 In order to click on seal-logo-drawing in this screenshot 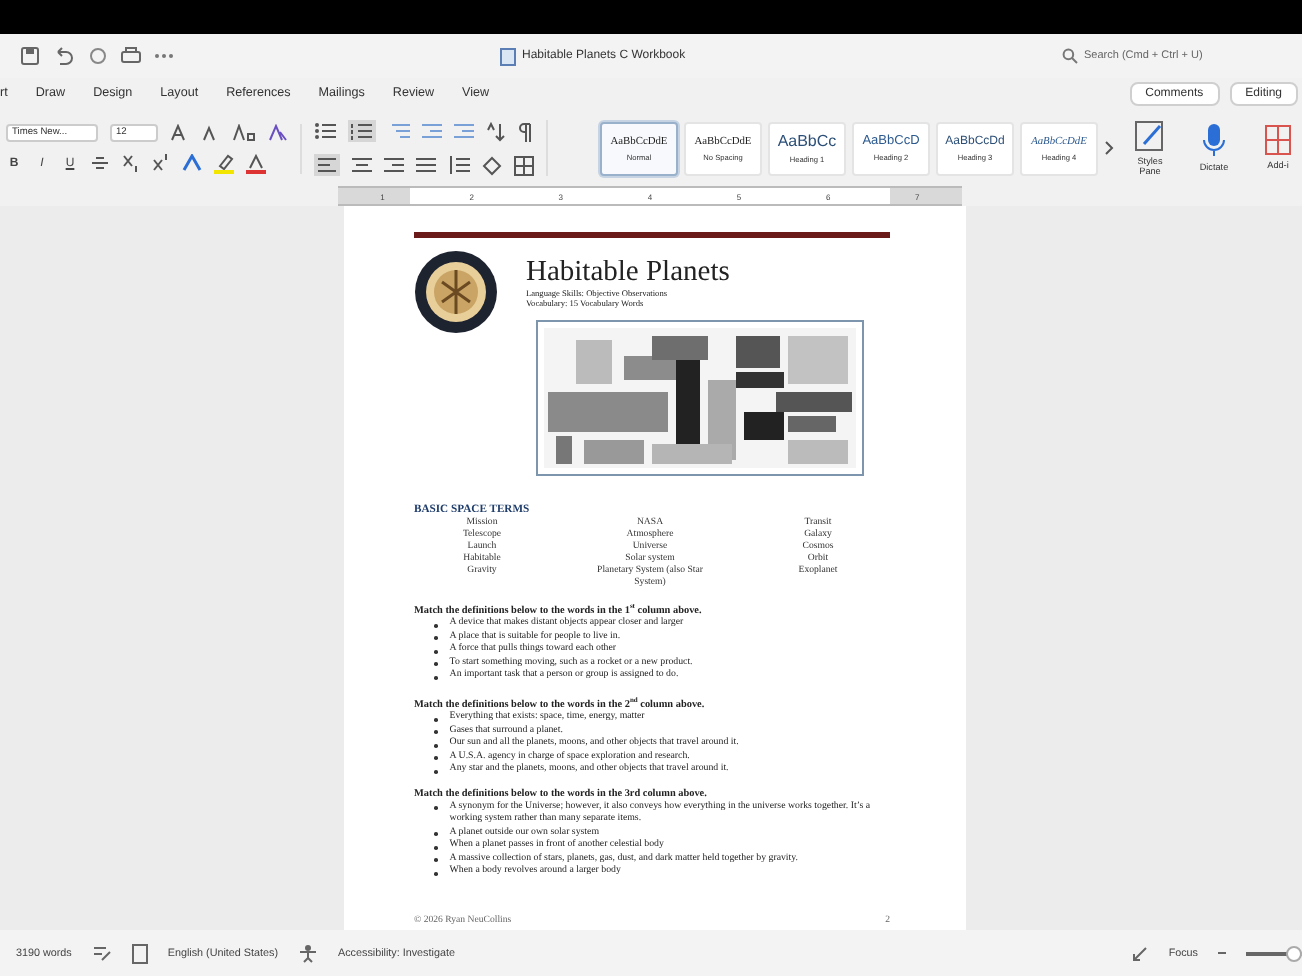, I will do `click(456, 291)`.